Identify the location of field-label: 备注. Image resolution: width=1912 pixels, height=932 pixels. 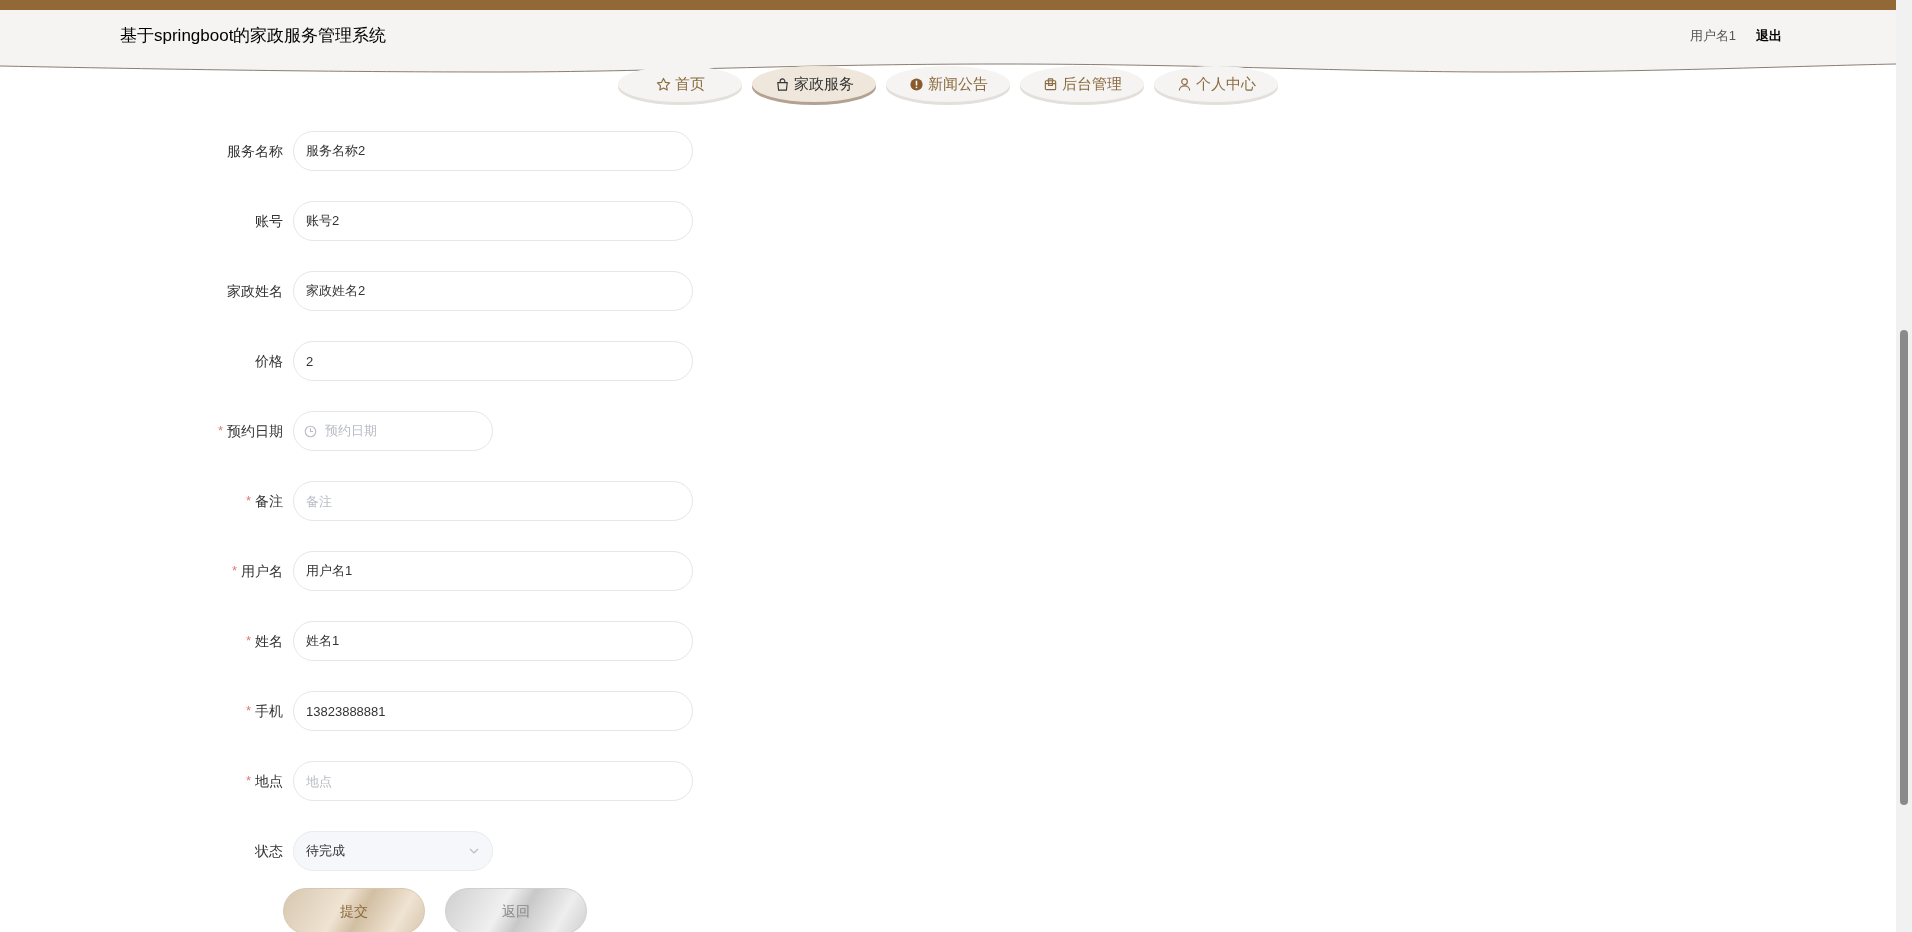
(269, 501).